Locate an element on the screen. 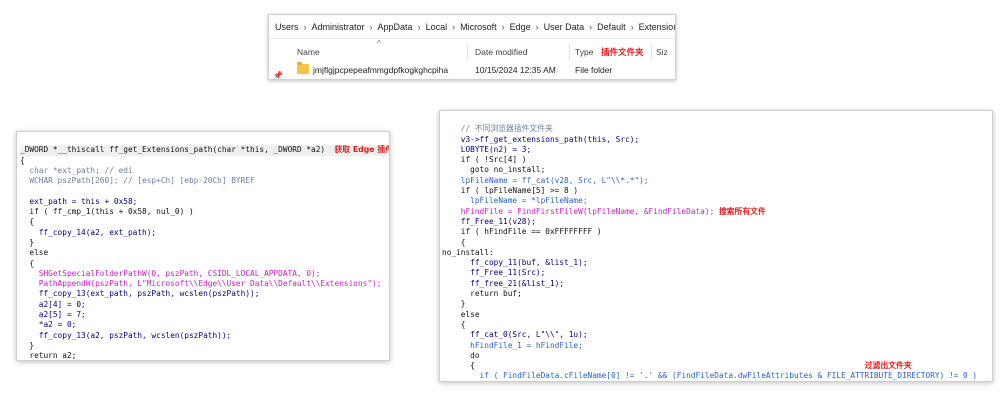 Image resolution: width=1000 pixels, height=404 pixels. column-headers: ^ Name Date modified Type 插件文件夹 Siz is located at coordinates (472, 50).